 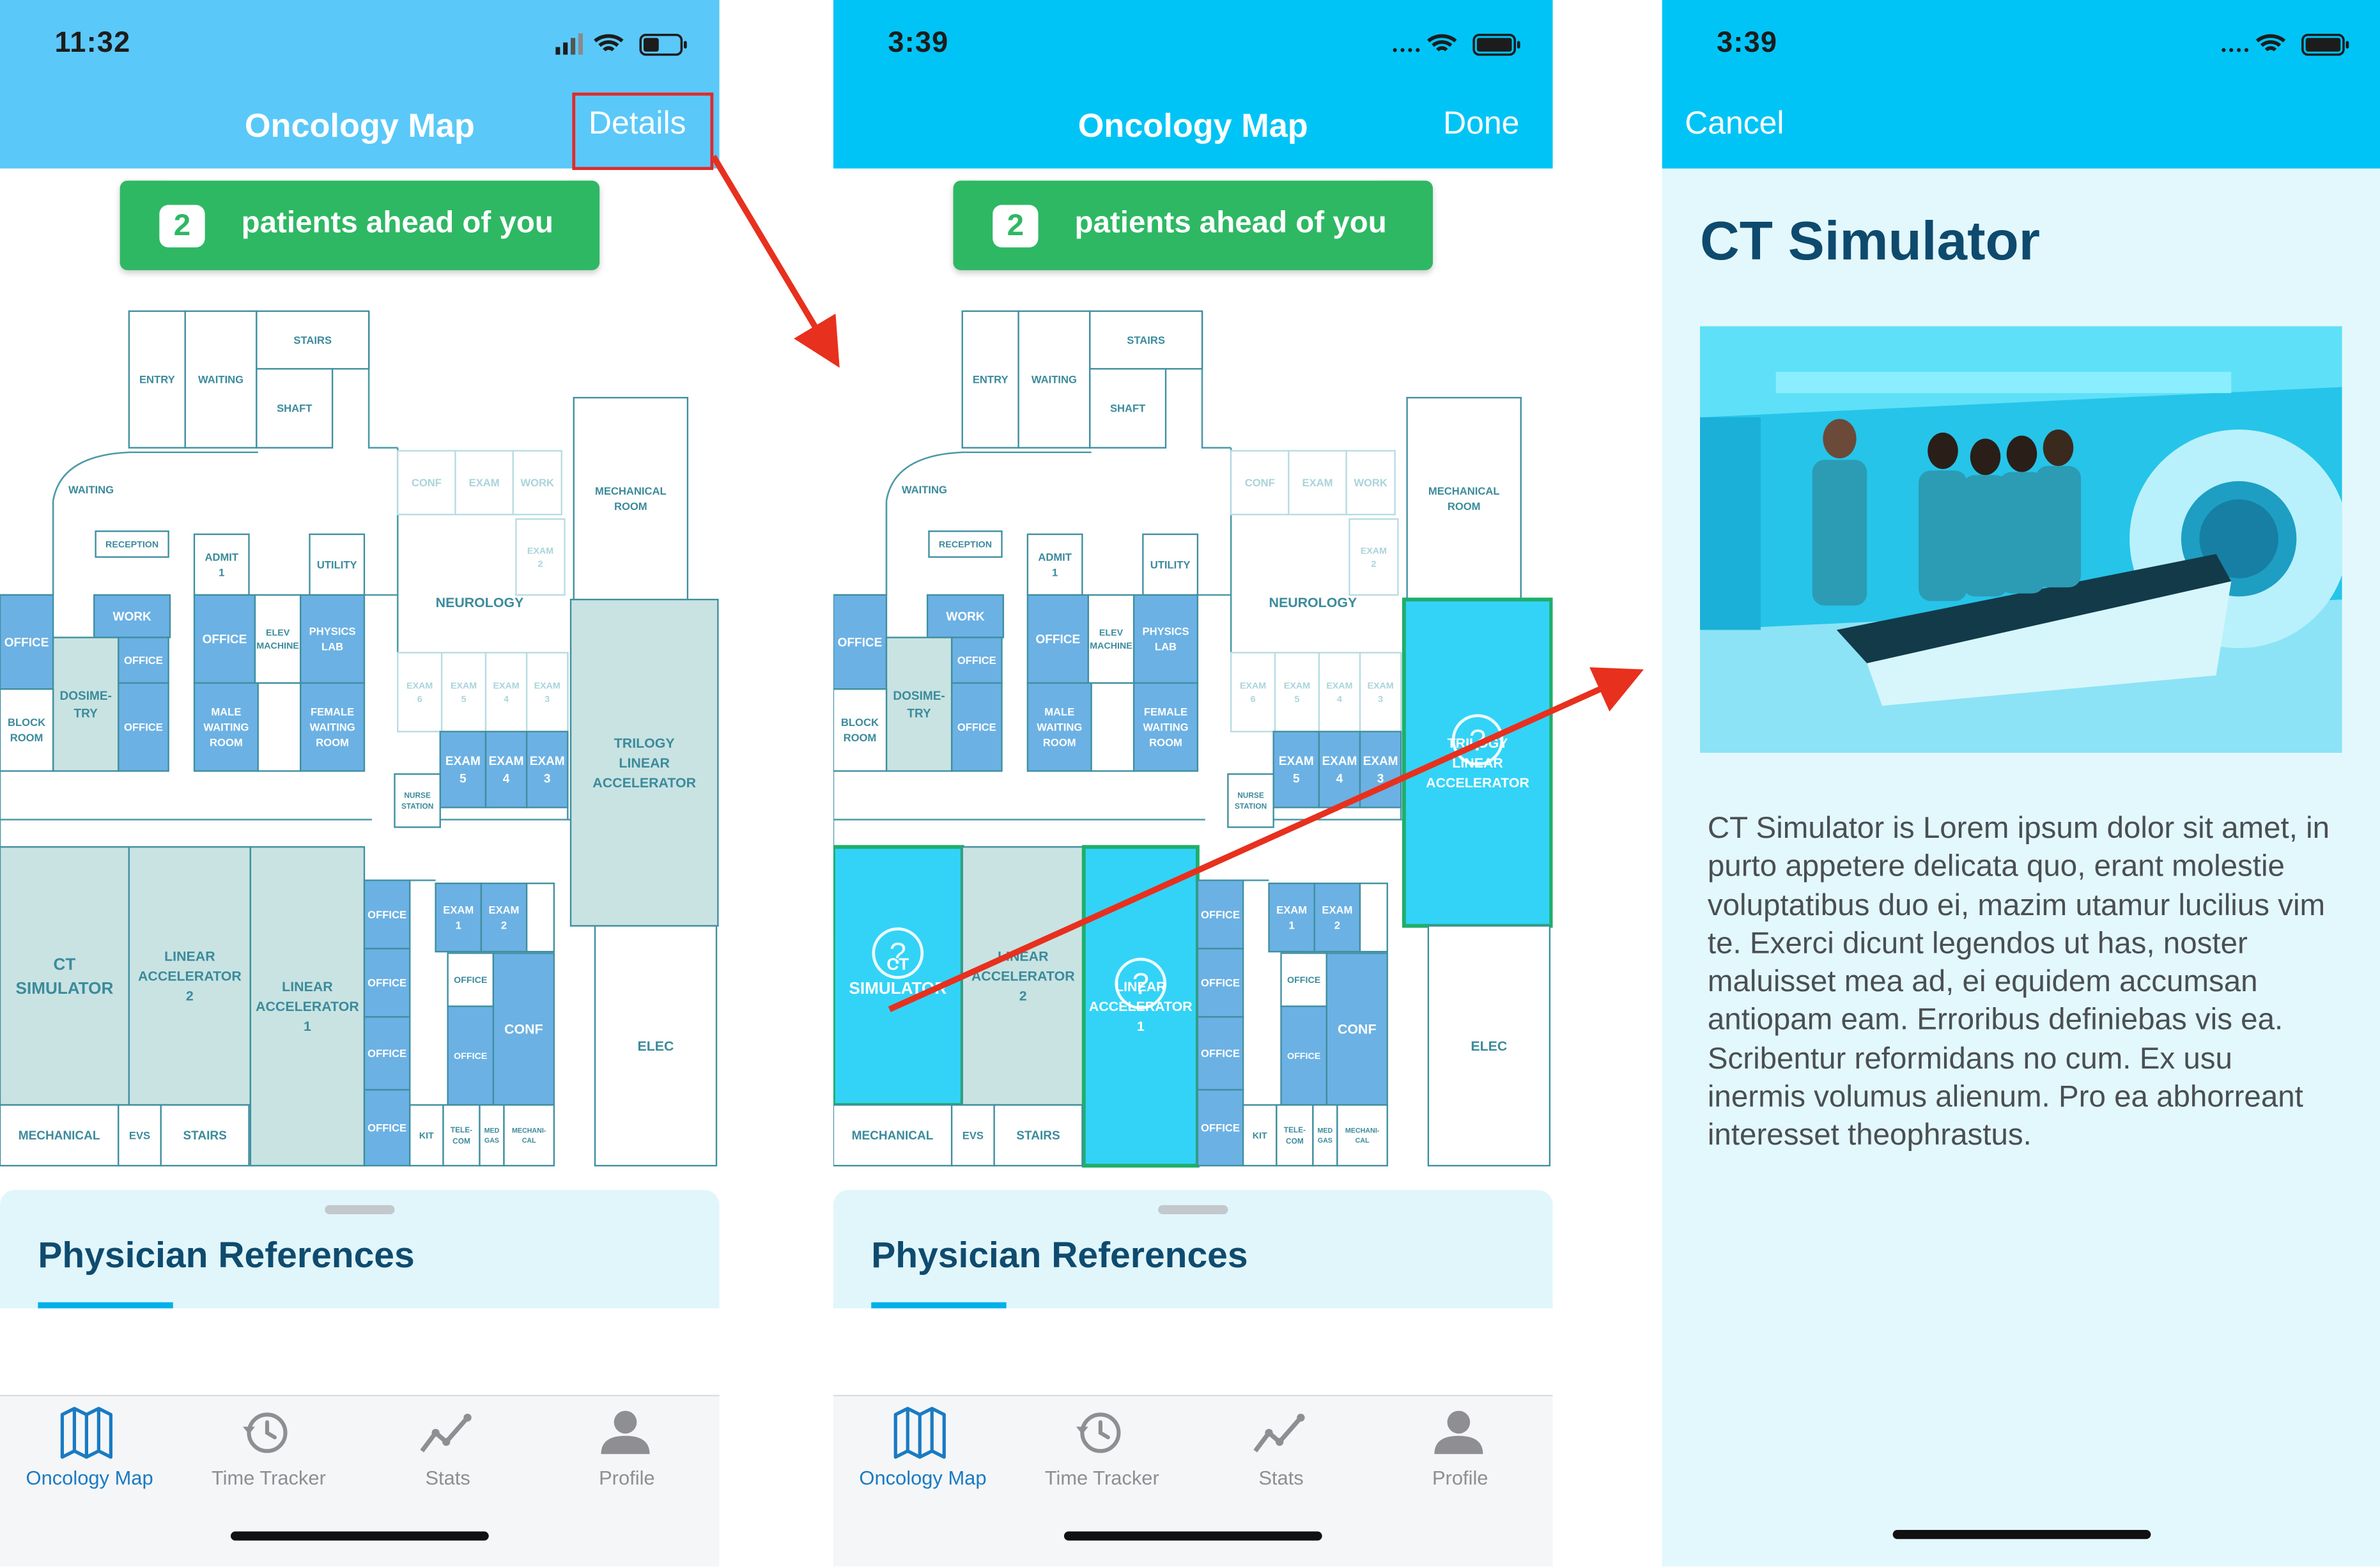 I want to click on tab-bar: Oncology Map Time Tracker Stats Profile, so click(x=1193, y=1480).